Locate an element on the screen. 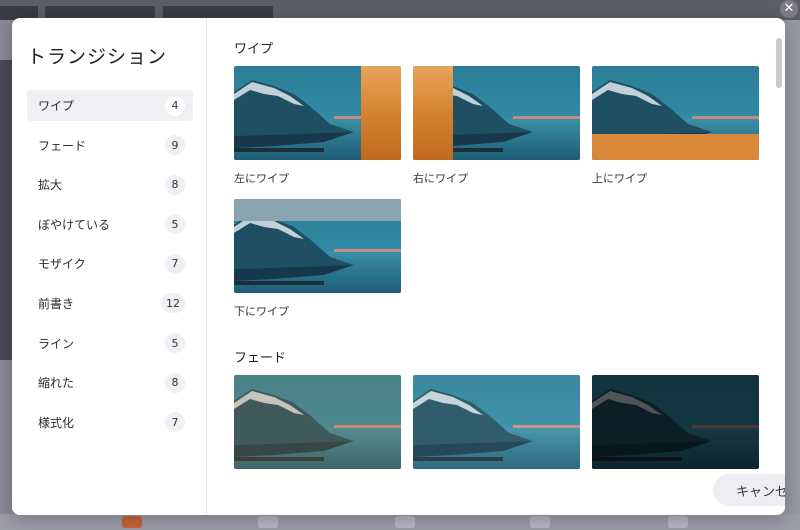 This screenshot has height=530, width=800. category-item: ぼやけている 5 is located at coordinates (110, 224).